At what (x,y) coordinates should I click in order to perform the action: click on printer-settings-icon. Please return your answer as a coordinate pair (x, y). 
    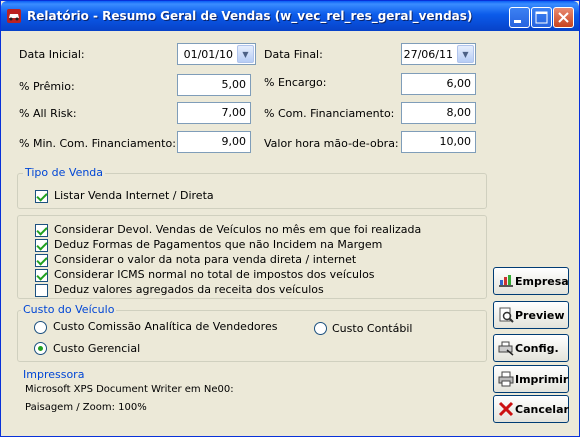
    Looking at the image, I should click on (506, 348).